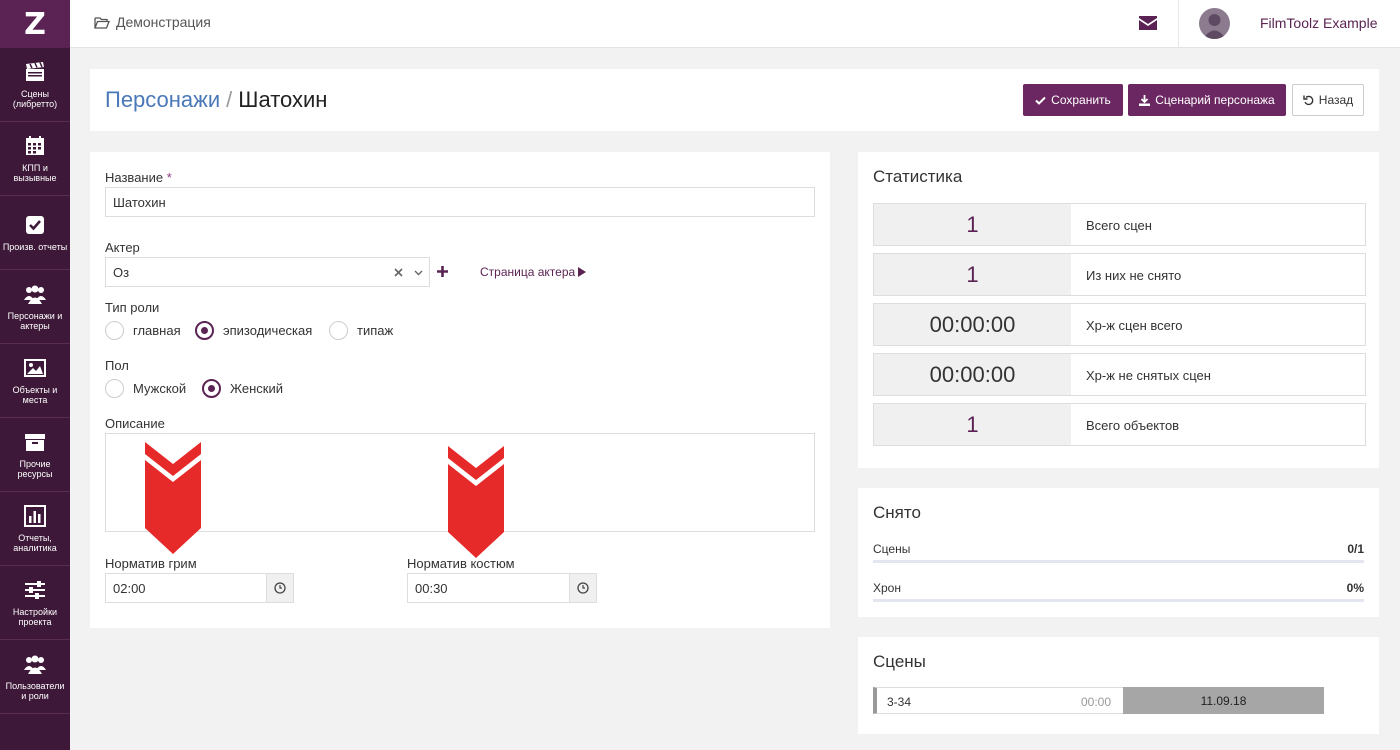 This screenshot has width=1400, height=750. Describe the element at coordinates (35, 320) in the screenshot. I see `sidebar-item-label: Персонажи и актеры` at that location.